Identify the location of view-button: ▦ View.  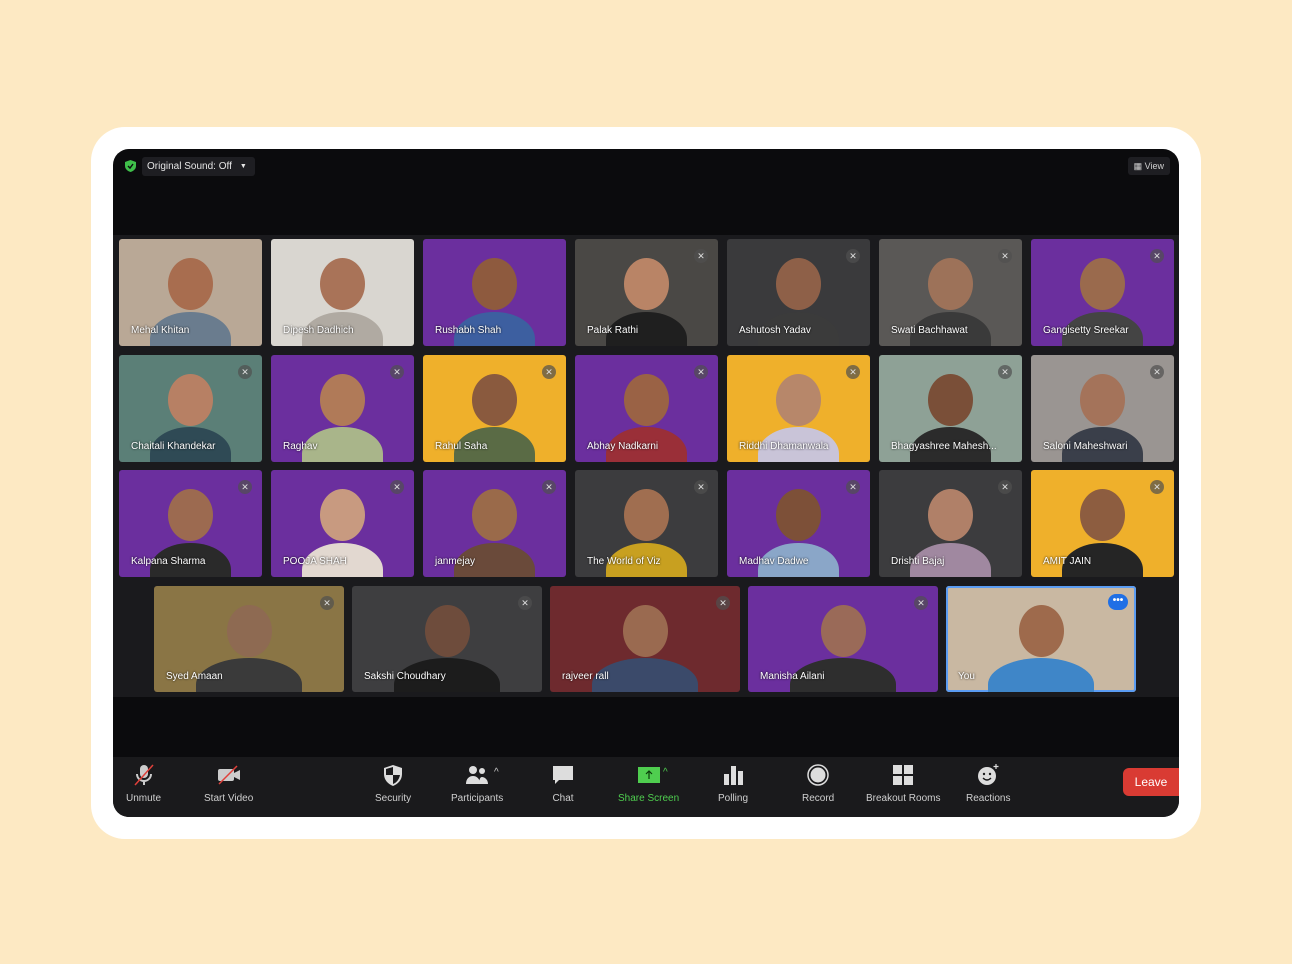
(1148, 166).